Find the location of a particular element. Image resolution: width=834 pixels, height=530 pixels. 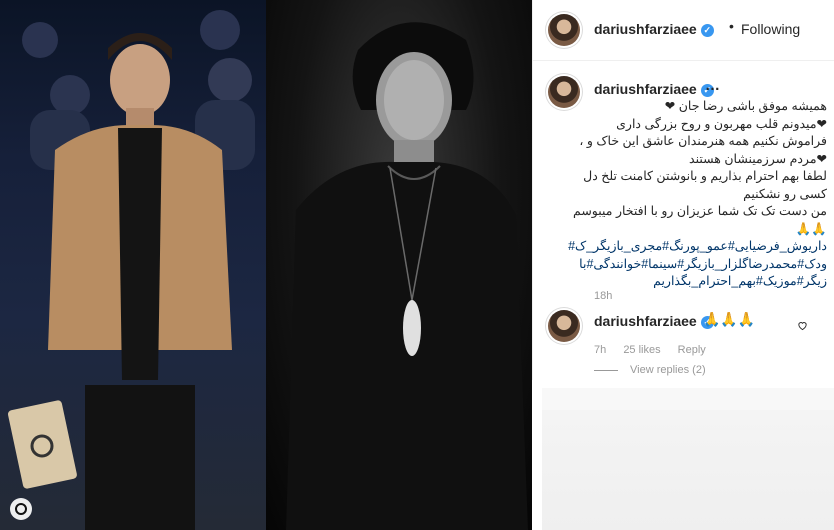

profile-avatar is located at coordinates (564, 30).